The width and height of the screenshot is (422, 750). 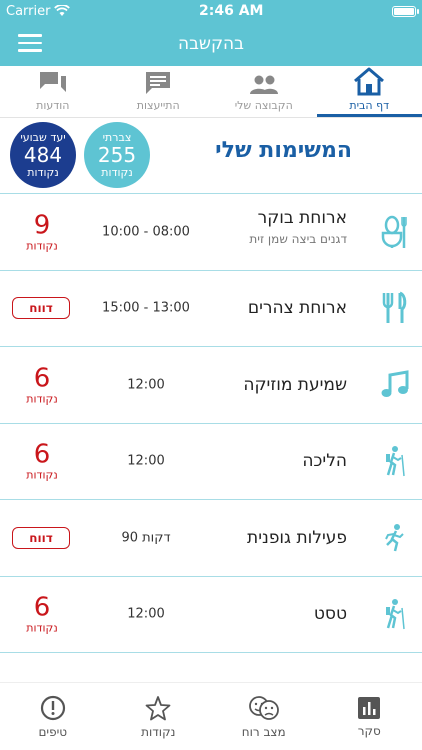 I want to click on task-title: שמיעת מוזיקה, so click(x=295, y=384).